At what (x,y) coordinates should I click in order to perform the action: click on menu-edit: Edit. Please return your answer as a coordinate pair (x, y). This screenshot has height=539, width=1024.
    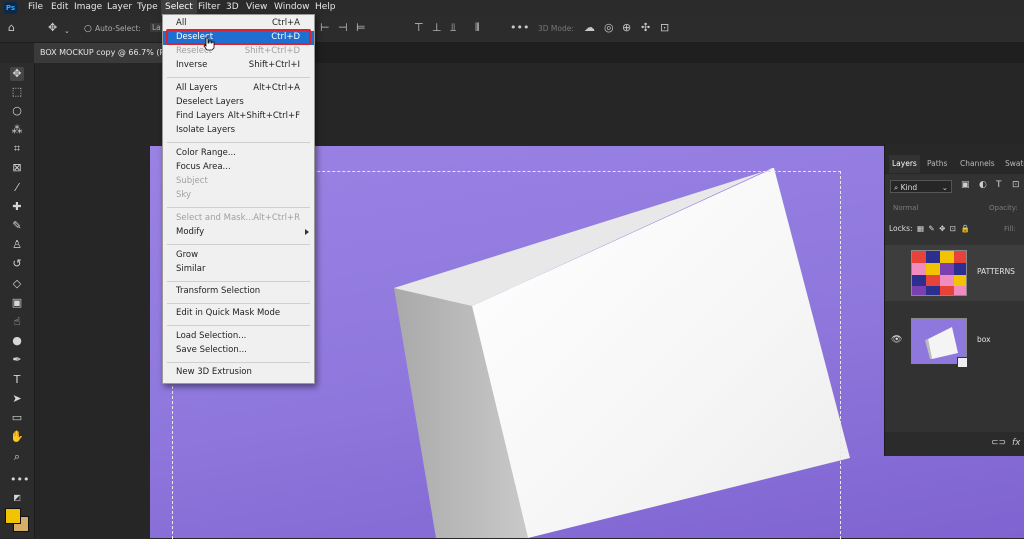
    Looking at the image, I should click on (59, 8).